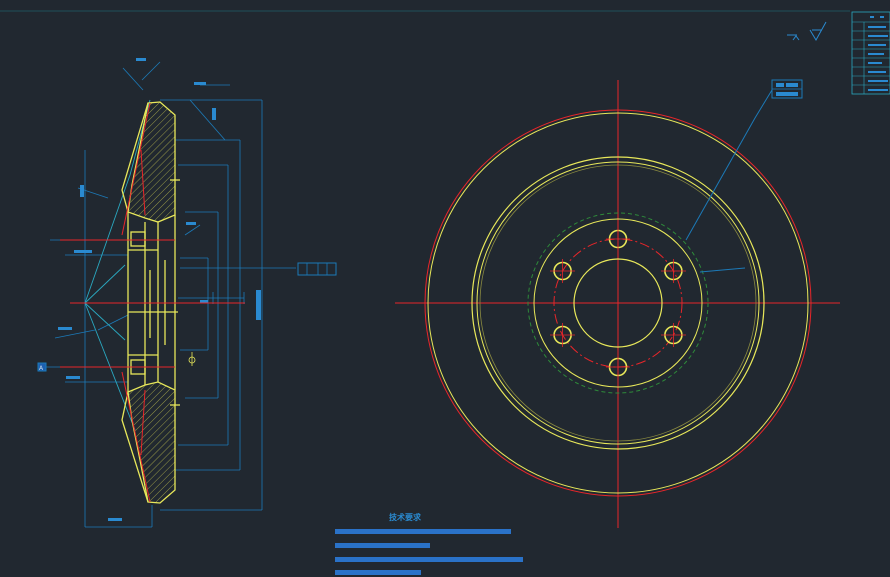  What do you see at coordinates (807, 31) in the screenshot?
I see `surface-roughness-icon` at bounding box center [807, 31].